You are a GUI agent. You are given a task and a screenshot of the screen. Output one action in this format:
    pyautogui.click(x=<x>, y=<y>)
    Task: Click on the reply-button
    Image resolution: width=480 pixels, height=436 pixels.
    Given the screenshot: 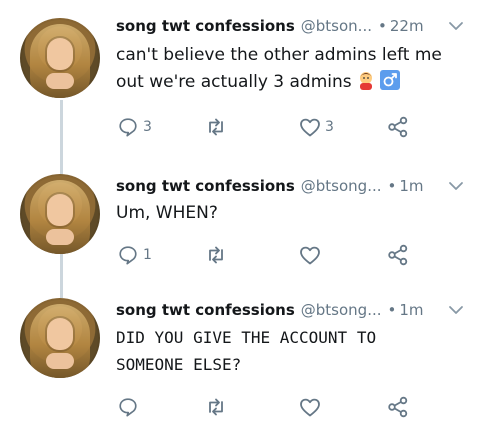 What is the action you would take?
    pyautogui.click(x=129, y=407)
    